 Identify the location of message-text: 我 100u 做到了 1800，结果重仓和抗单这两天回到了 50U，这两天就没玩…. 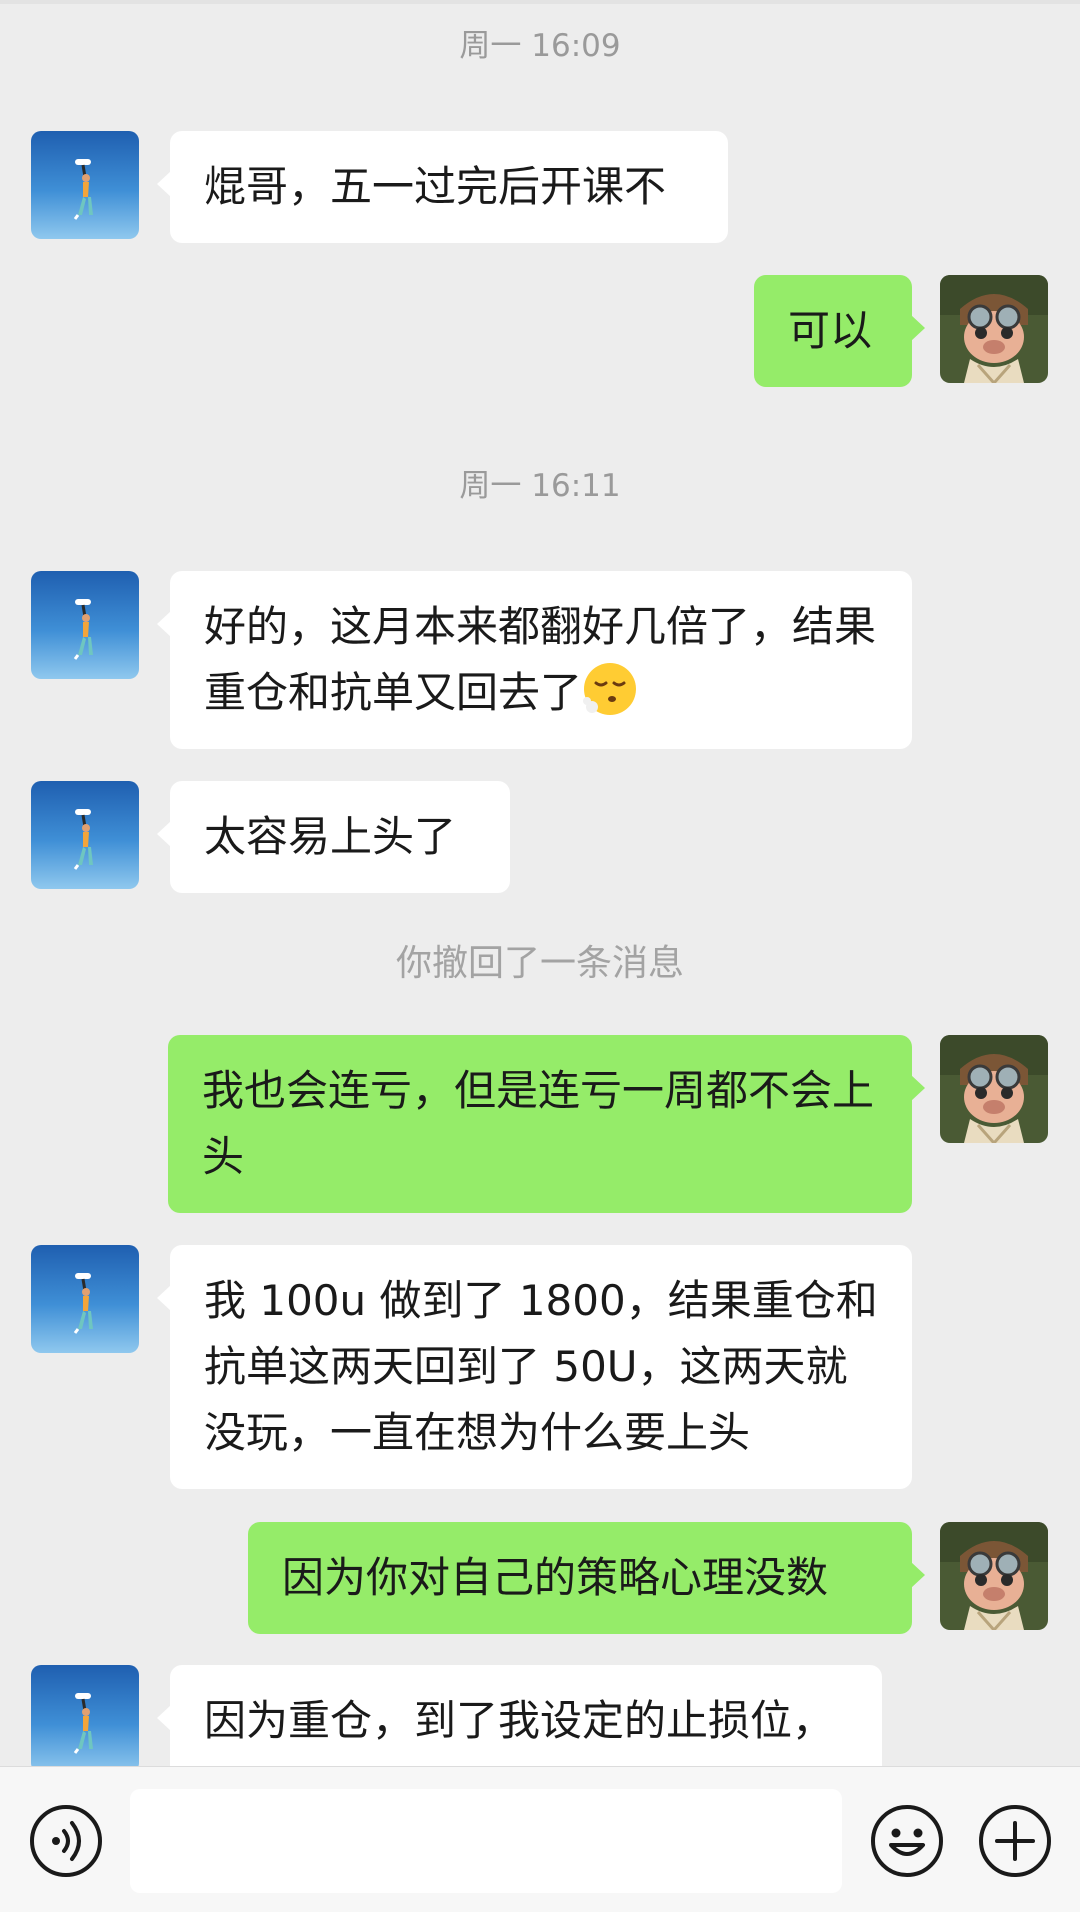
(541, 1366).